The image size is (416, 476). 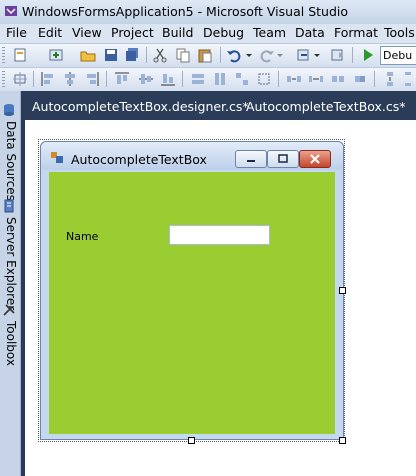 What do you see at coordinates (280, 55) in the screenshot?
I see `redo-dropdown-icon` at bounding box center [280, 55].